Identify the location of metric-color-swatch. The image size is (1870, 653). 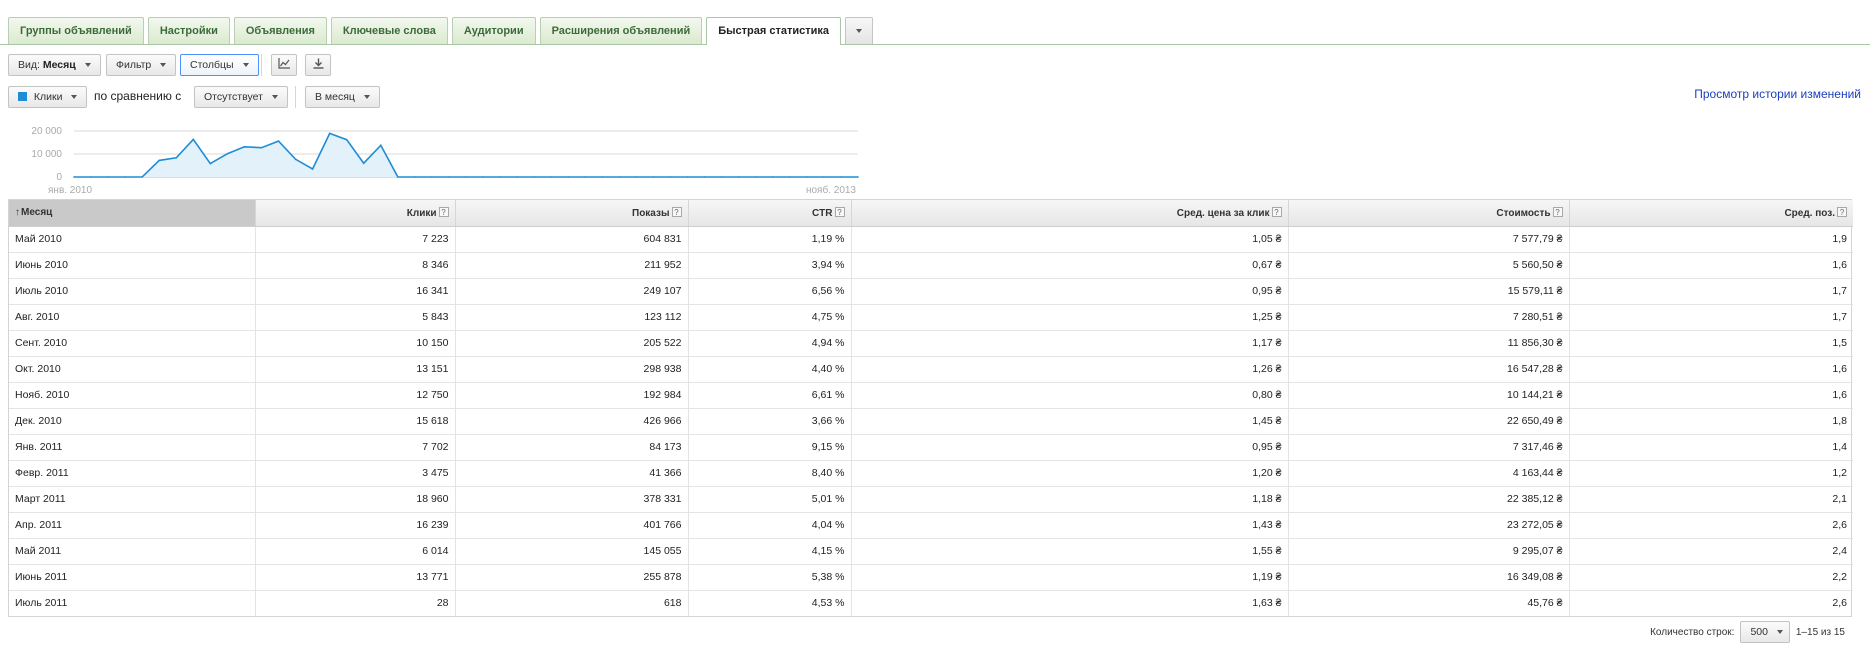
(22, 96).